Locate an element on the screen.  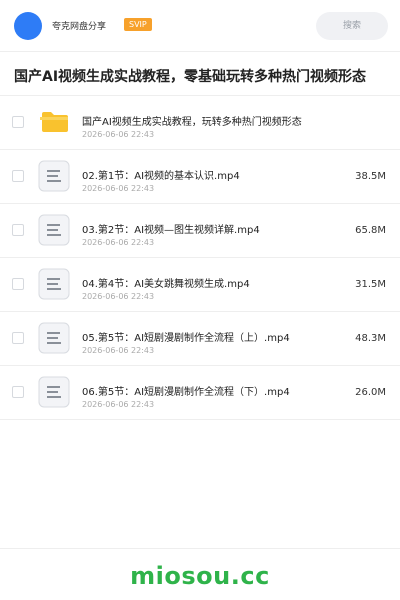
file-size: 65.8M is located at coordinates (370, 230).